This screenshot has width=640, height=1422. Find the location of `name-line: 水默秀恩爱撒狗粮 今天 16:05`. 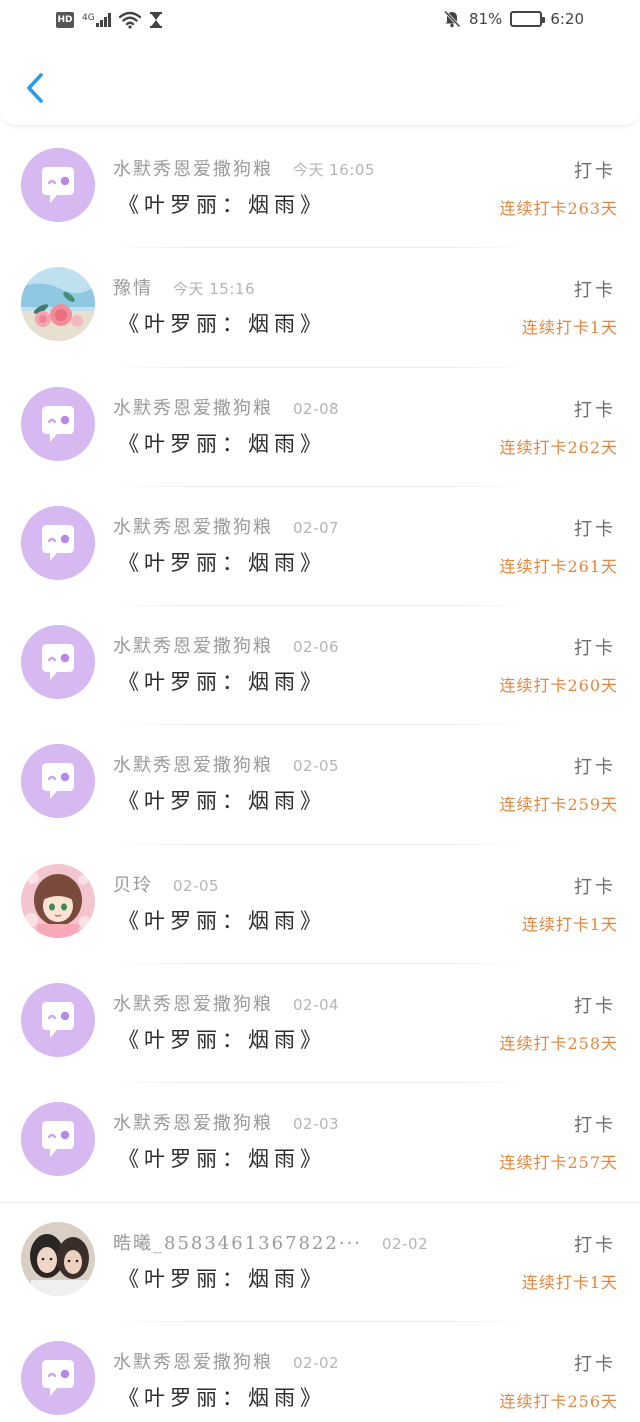

name-line: 水默秀恩爱撒狗粮 今天 16:05 is located at coordinates (244, 168).